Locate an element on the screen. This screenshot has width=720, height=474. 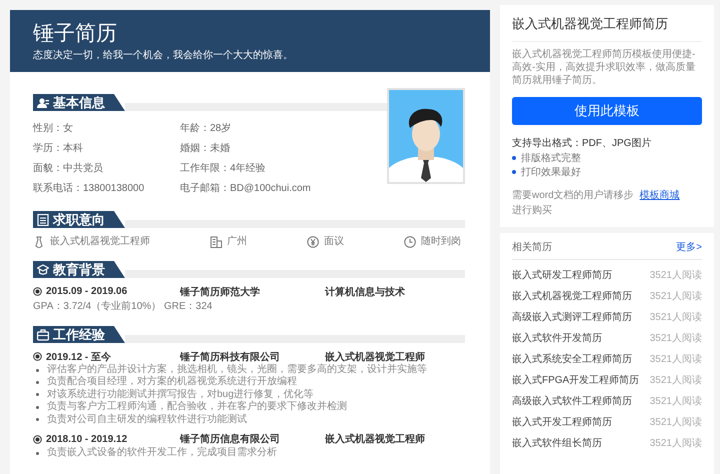
intent-text: 嵌入式机器视觉工程师 is located at coordinates (100, 242).